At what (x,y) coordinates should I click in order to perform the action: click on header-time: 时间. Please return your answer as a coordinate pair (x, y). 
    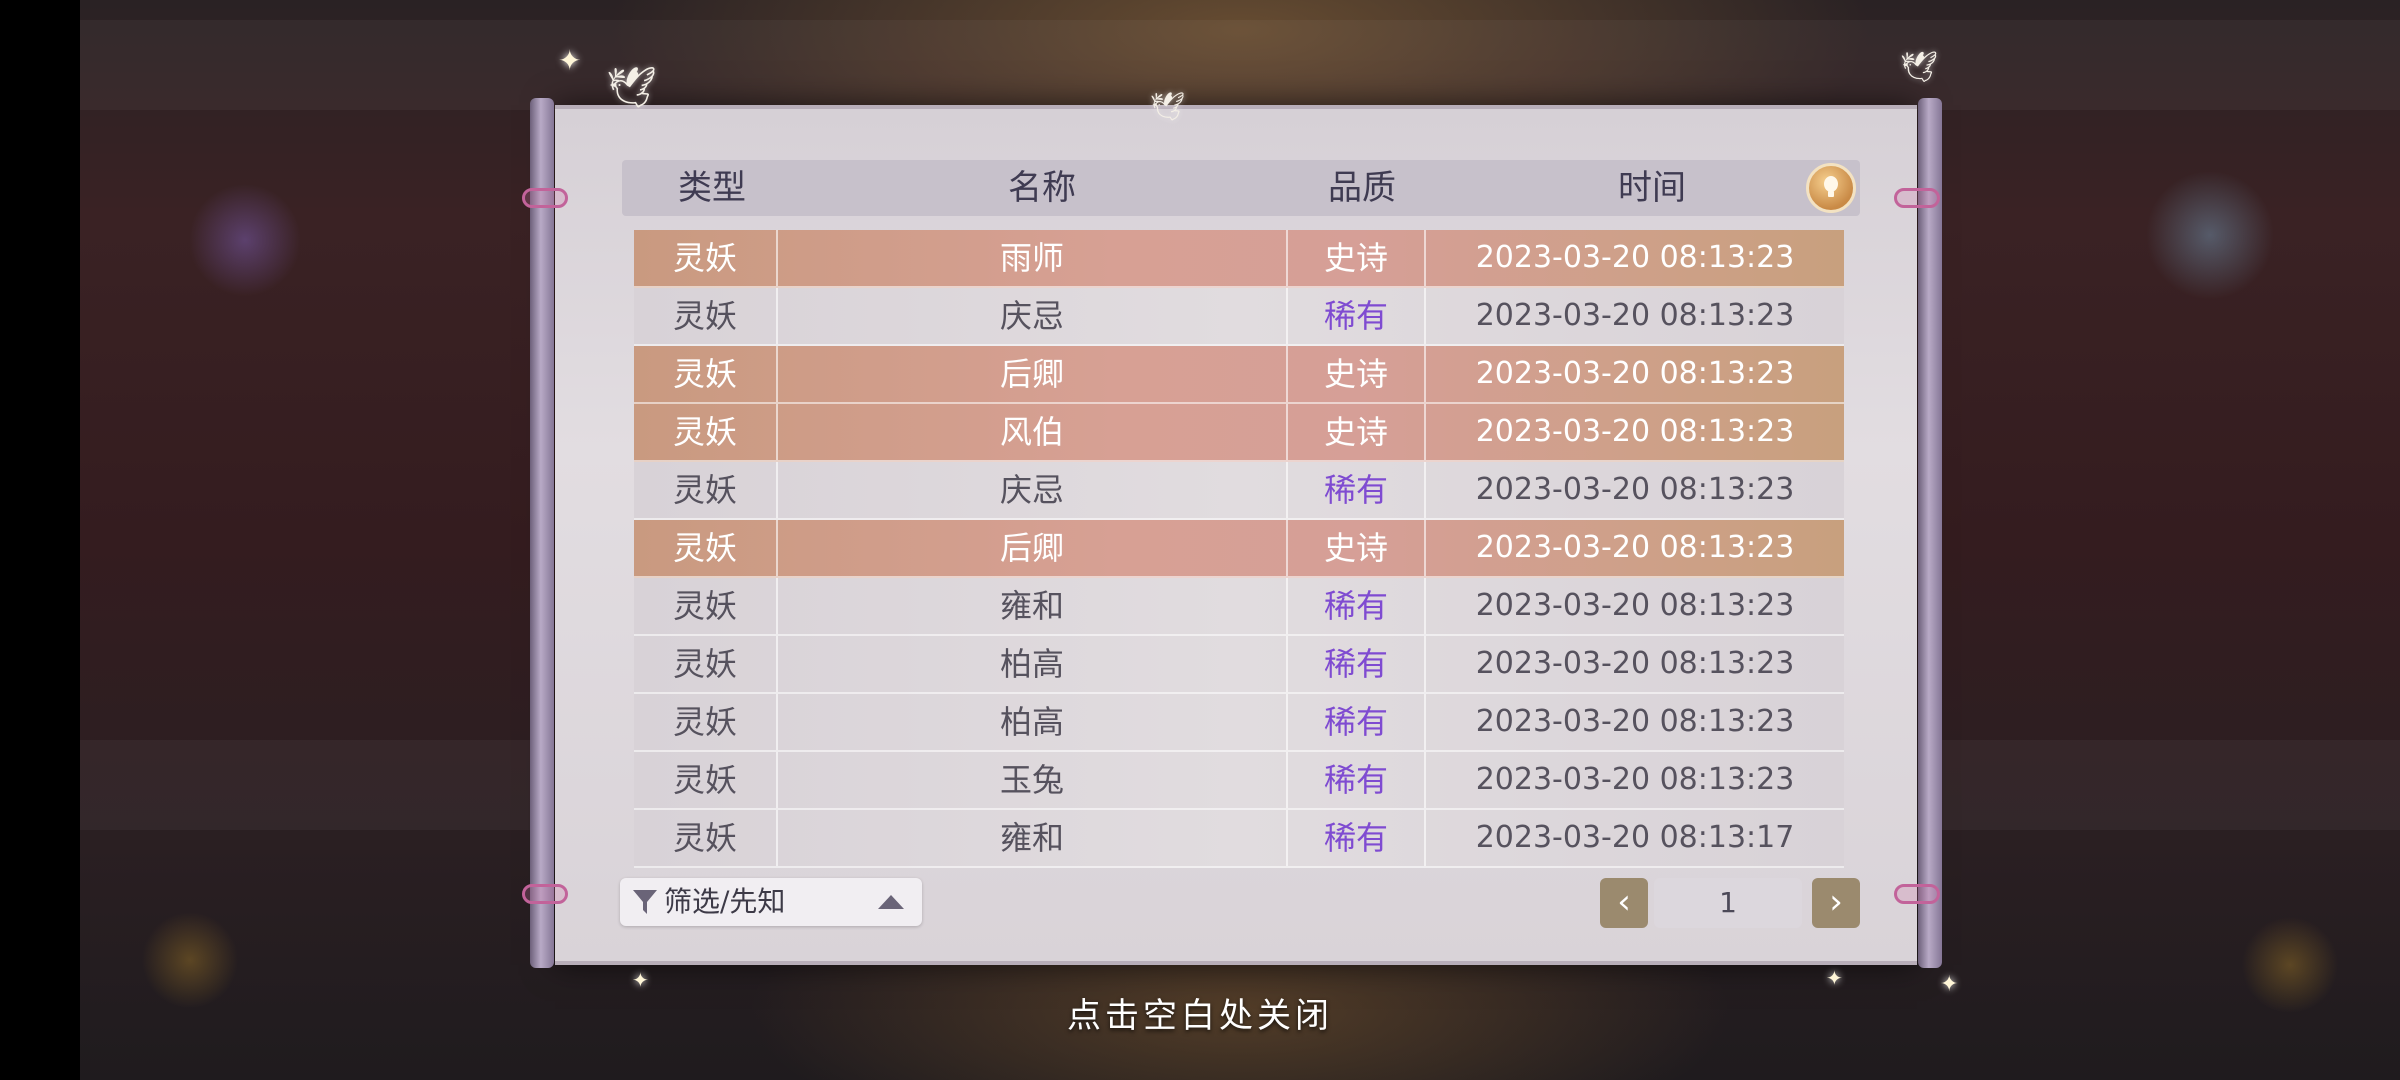
    Looking at the image, I should click on (1652, 188).